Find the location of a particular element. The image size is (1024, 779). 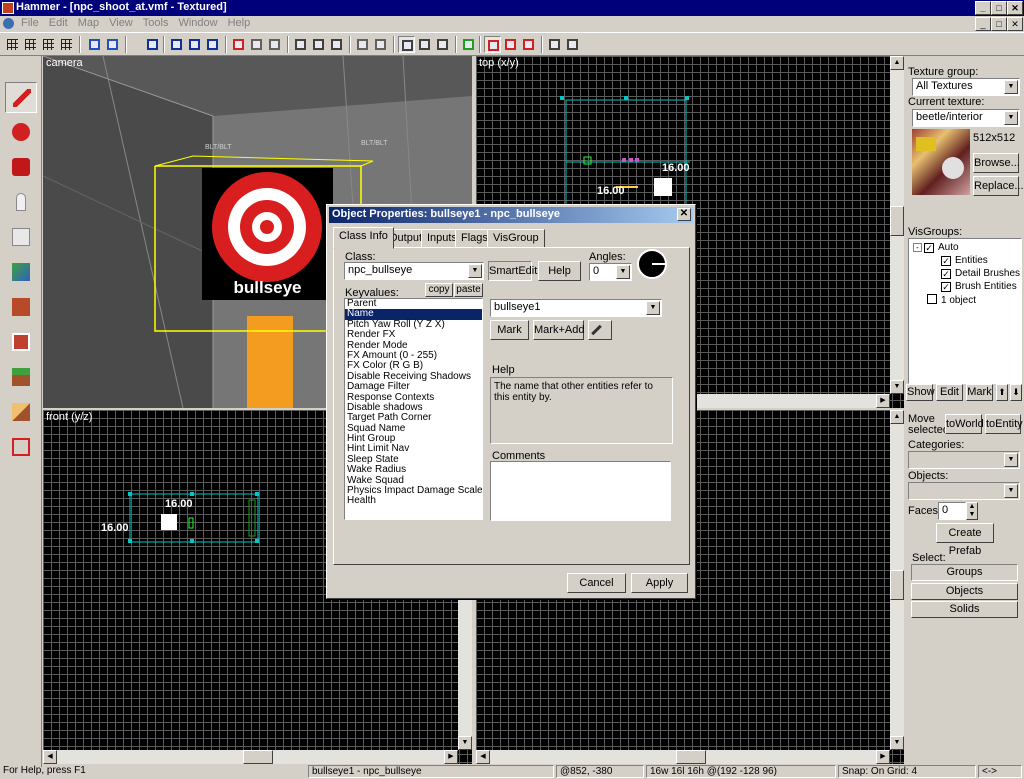

check-problems-button is located at coordinates (572, 44).